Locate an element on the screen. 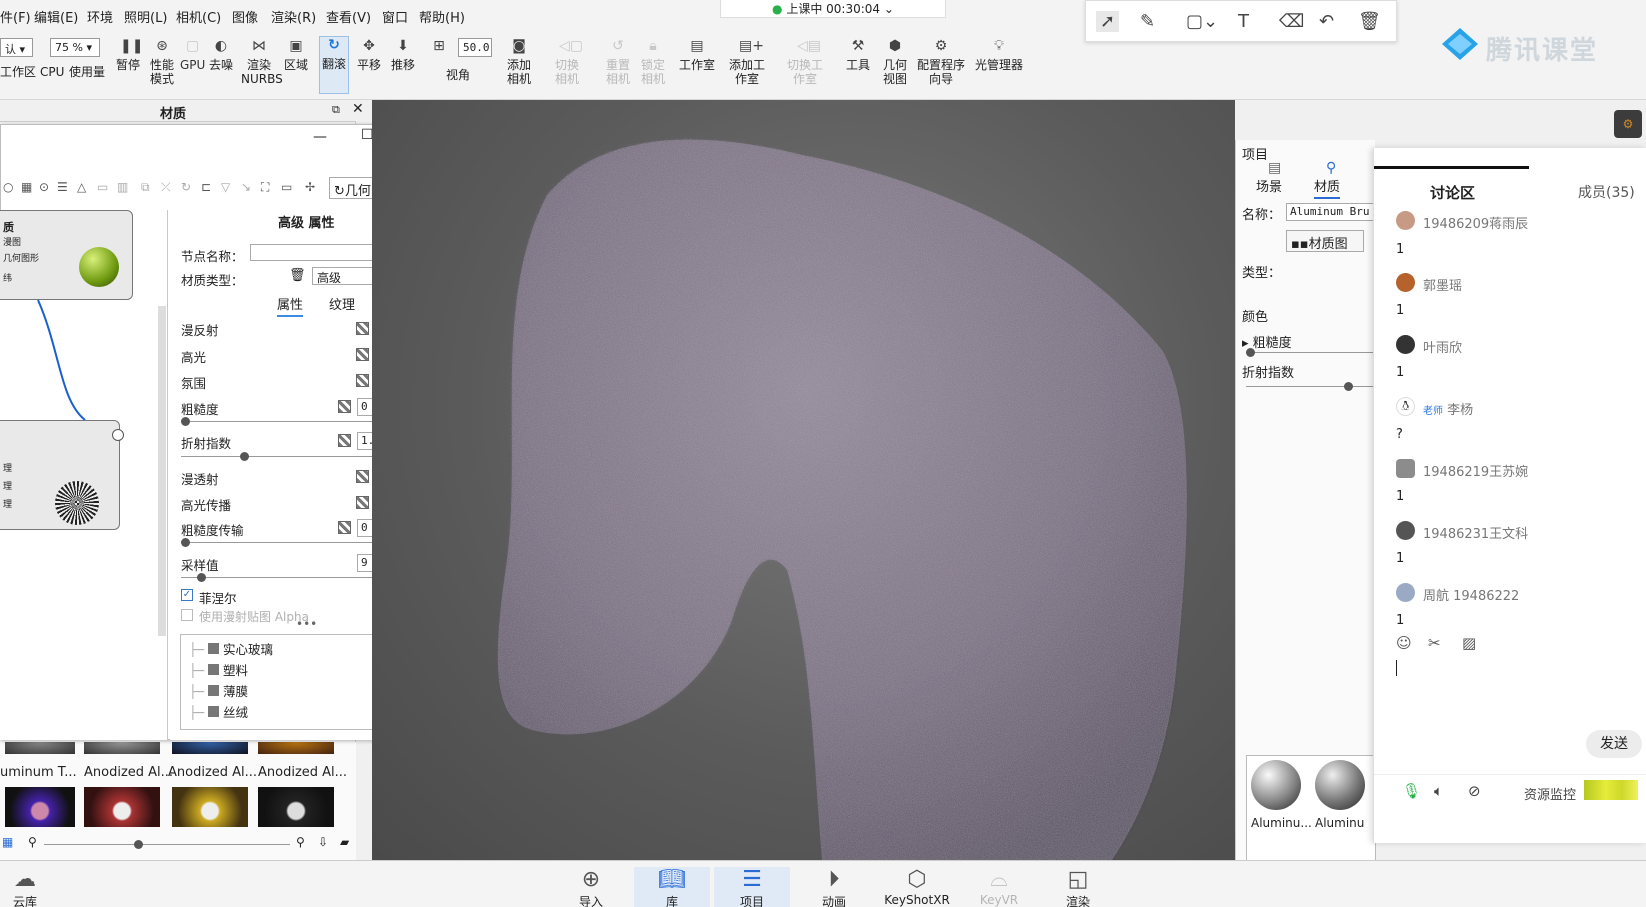 Image resolution: width=1646 pixels, height=907 pixels. trash-icon: 🗑︎ is located at coordinates (297, 275).